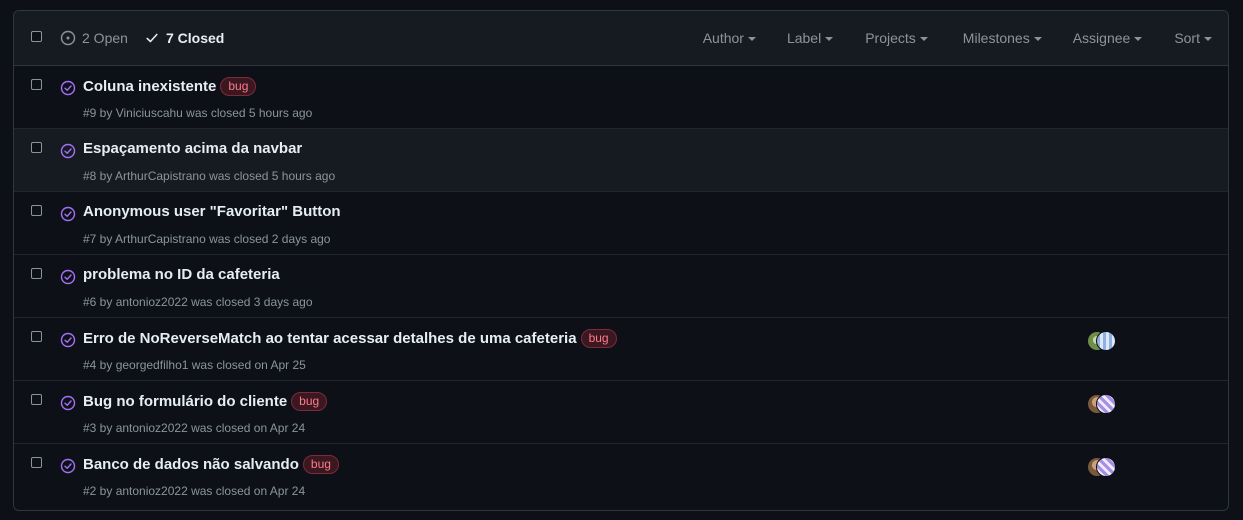  I want to click on issue-opened-icon, so click(68, 38).